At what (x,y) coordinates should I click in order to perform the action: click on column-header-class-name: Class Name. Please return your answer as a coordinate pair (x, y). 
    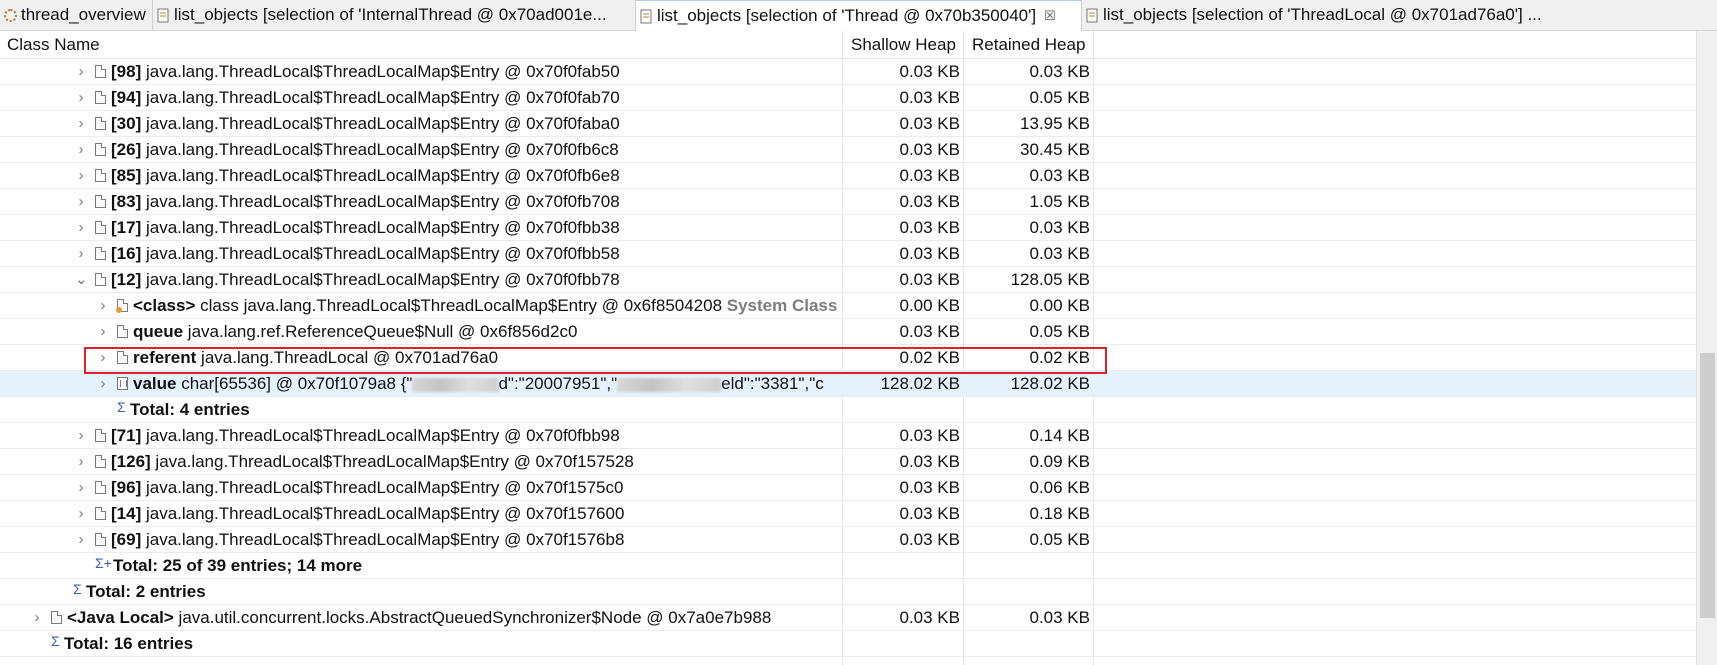
    Looking at the image, I should click on (53, 44).